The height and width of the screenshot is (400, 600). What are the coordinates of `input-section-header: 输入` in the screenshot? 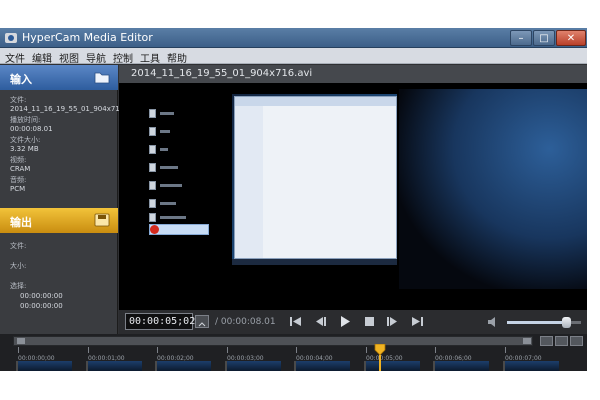 It's located at (59, 77).